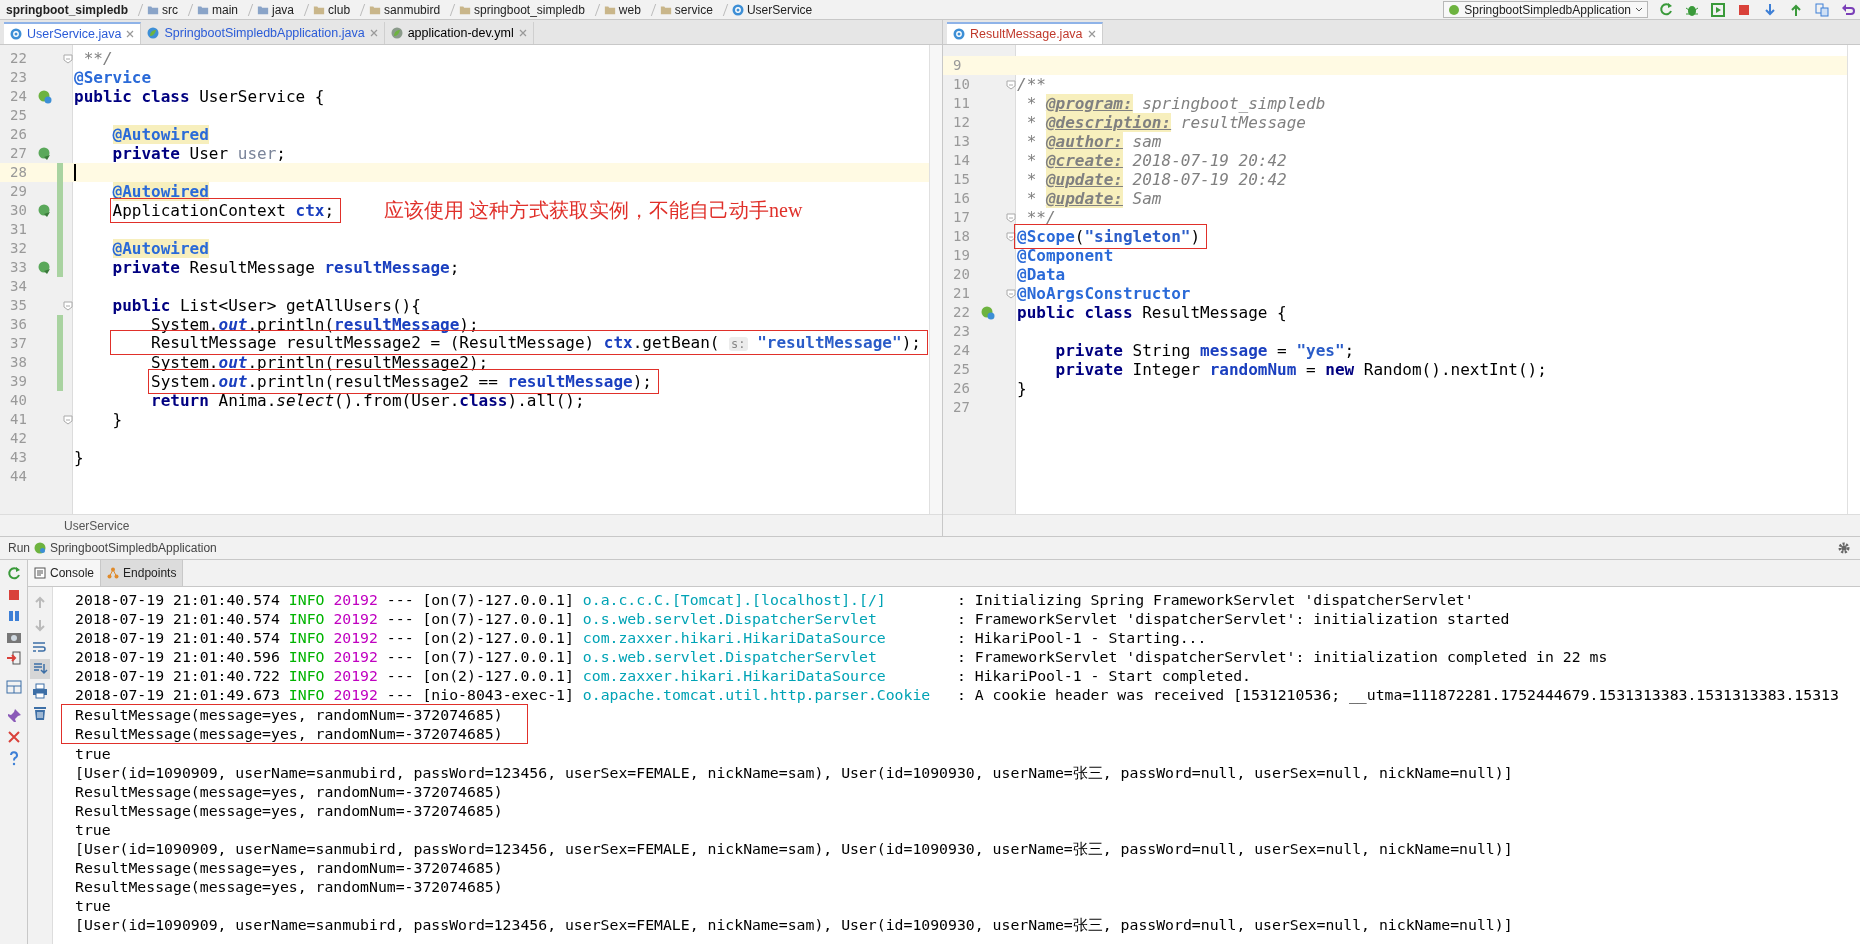 This screenshot has width=1860, height=944. I want to click on scroll-to-end-icon, so click(40, 669).